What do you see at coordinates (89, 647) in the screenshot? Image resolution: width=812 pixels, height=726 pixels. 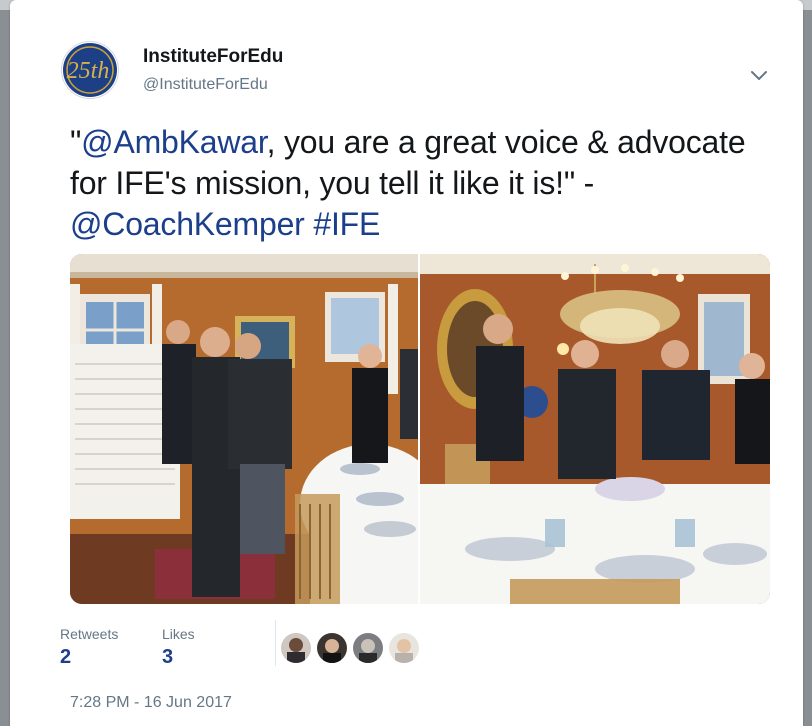 I see `retweets-stat: Retweets 2` at bounding box center [89, 647].